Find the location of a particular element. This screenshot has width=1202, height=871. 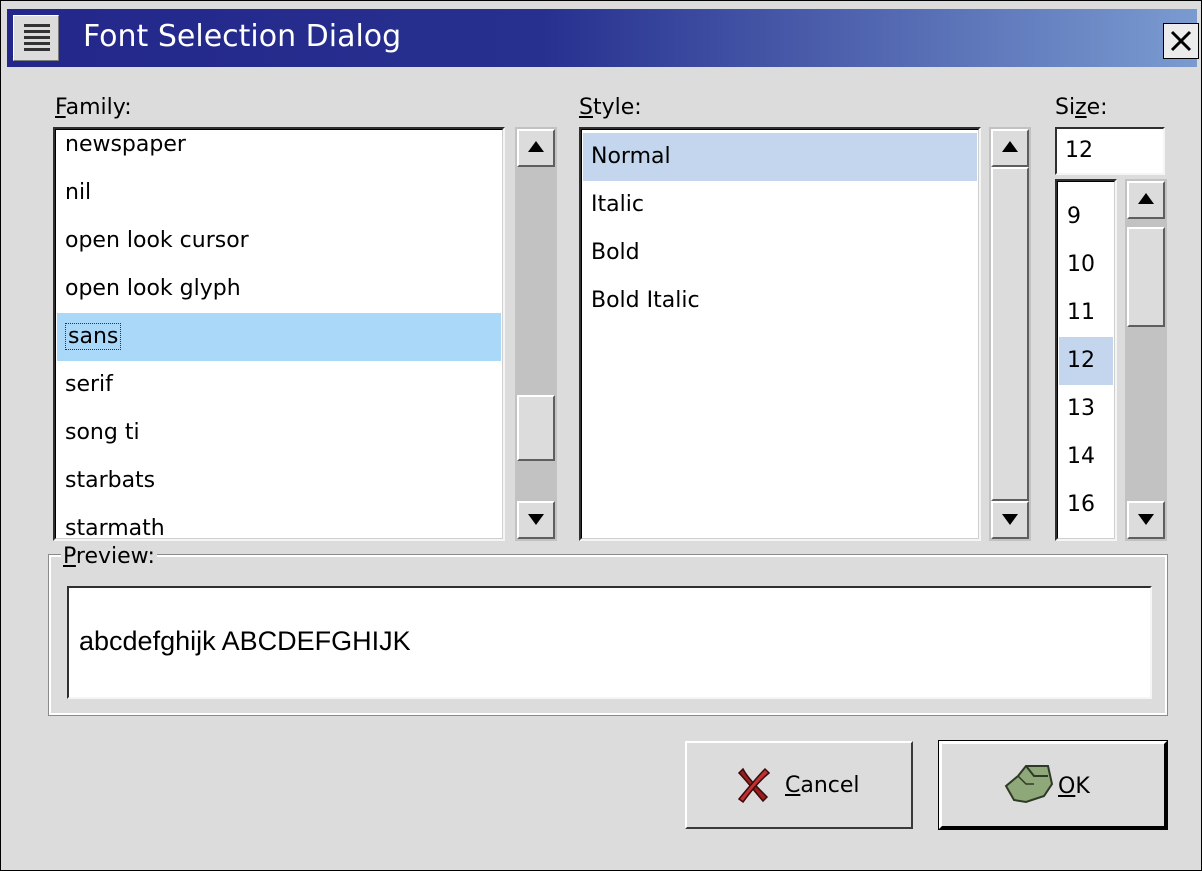

list-item-selected: Normal is located at coordinates (780, 157).